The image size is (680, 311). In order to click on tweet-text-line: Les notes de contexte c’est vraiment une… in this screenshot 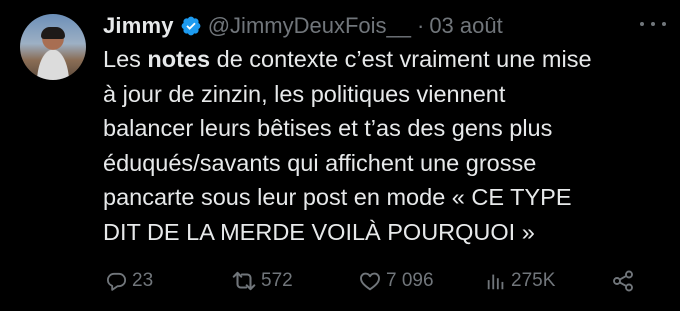, I will do `click(347, 59)`.